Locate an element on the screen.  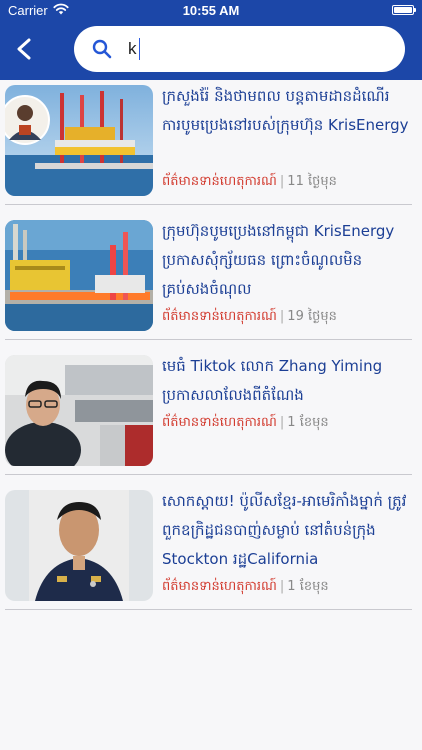
back-button is located at coordinates (24, 49).